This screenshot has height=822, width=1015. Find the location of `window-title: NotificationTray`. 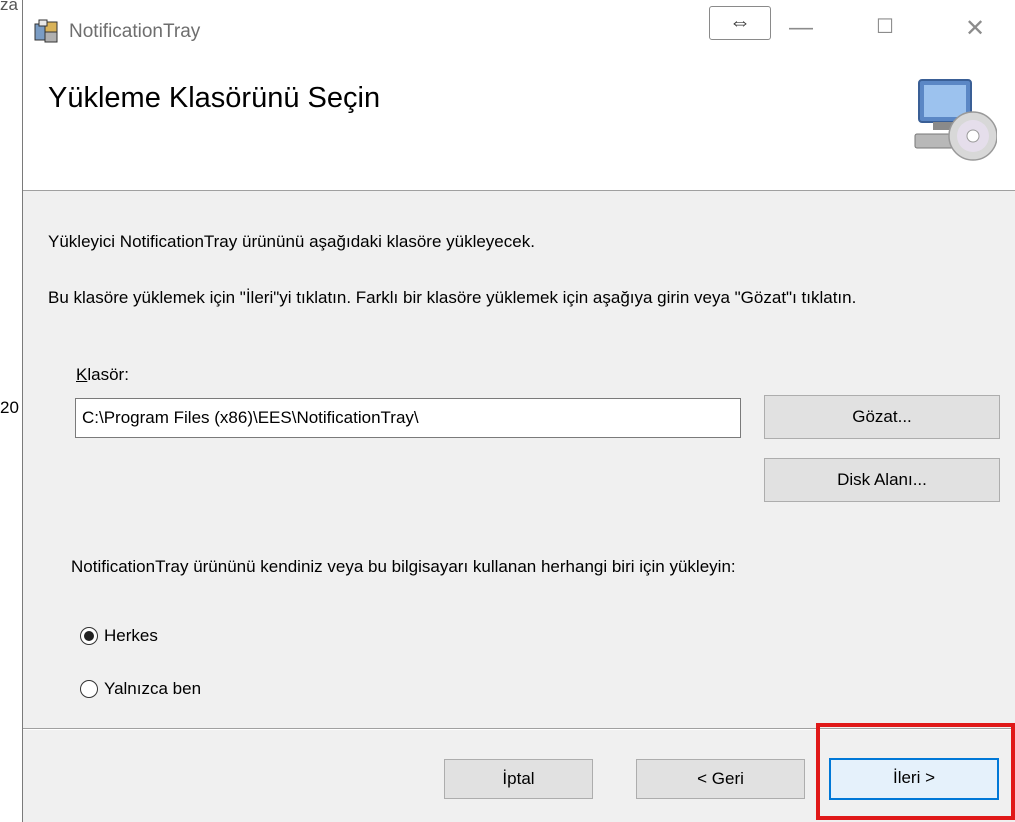

window-title: NotificationTray is located at coordinates (135, 31).